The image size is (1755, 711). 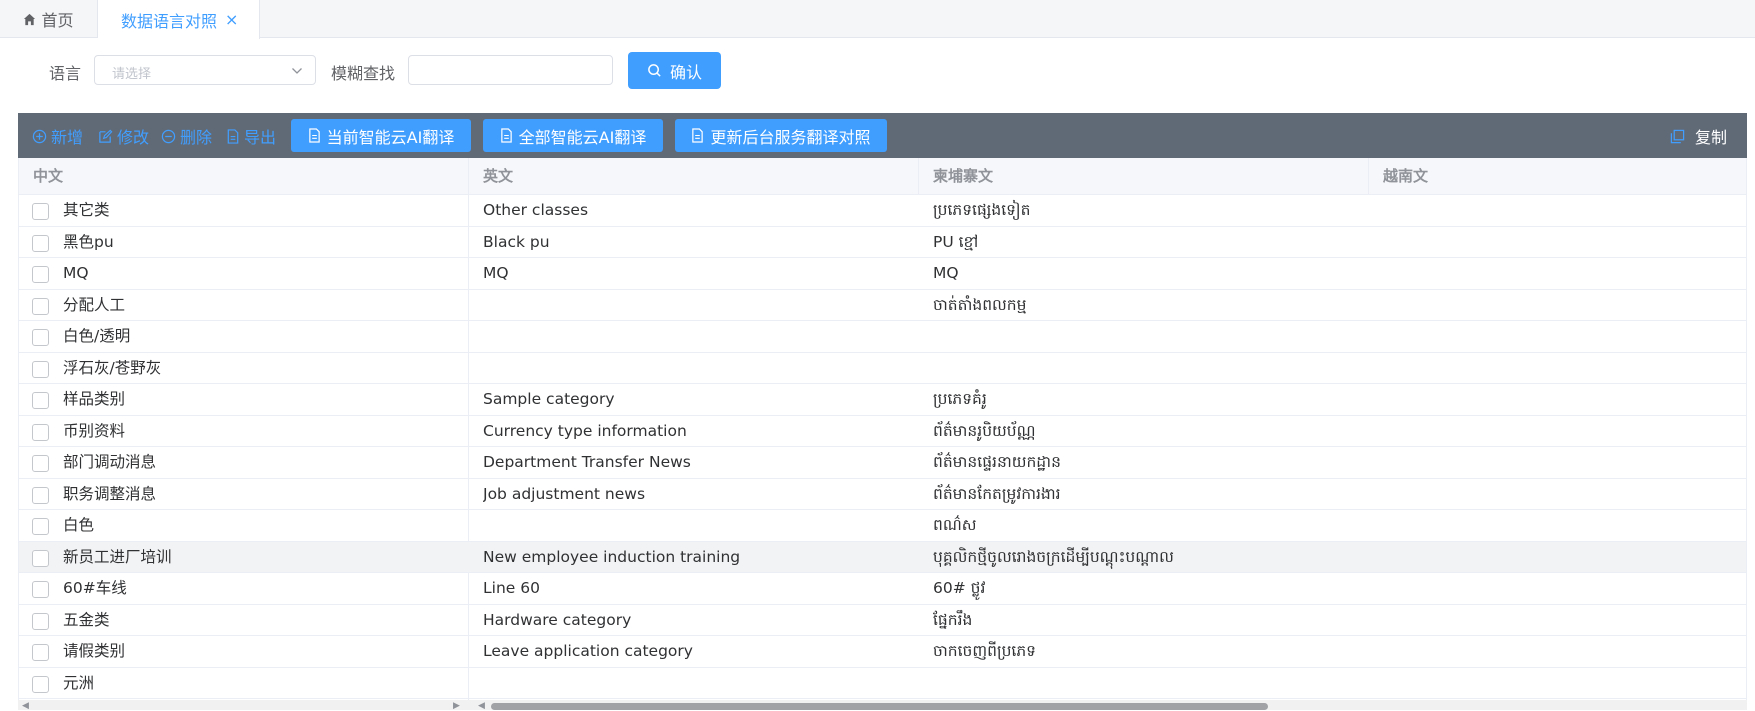 What do you see at coordinates (112, 367) in the screenshot?
I see `cell-chinese: 浮石灰/苍野灰` at bounding box center [112, 367].